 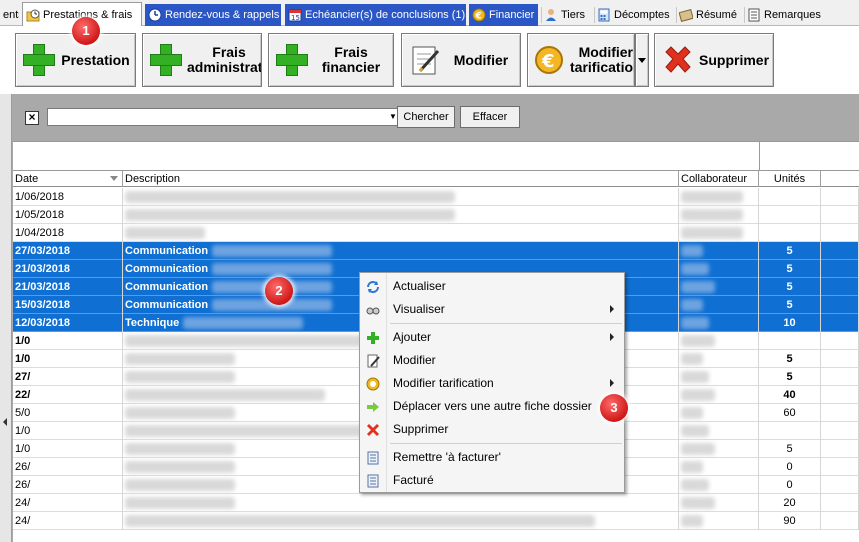 What do you see at coordinates (714, 60) in the screenshot?
I see `supprimer-button: Supprimer` at bounding box center [714, 60].